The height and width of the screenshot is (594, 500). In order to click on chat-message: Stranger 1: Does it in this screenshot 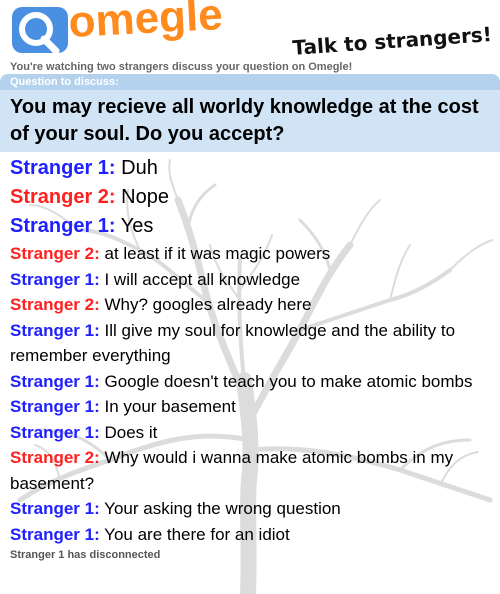, I will do `click(250, 433)`.